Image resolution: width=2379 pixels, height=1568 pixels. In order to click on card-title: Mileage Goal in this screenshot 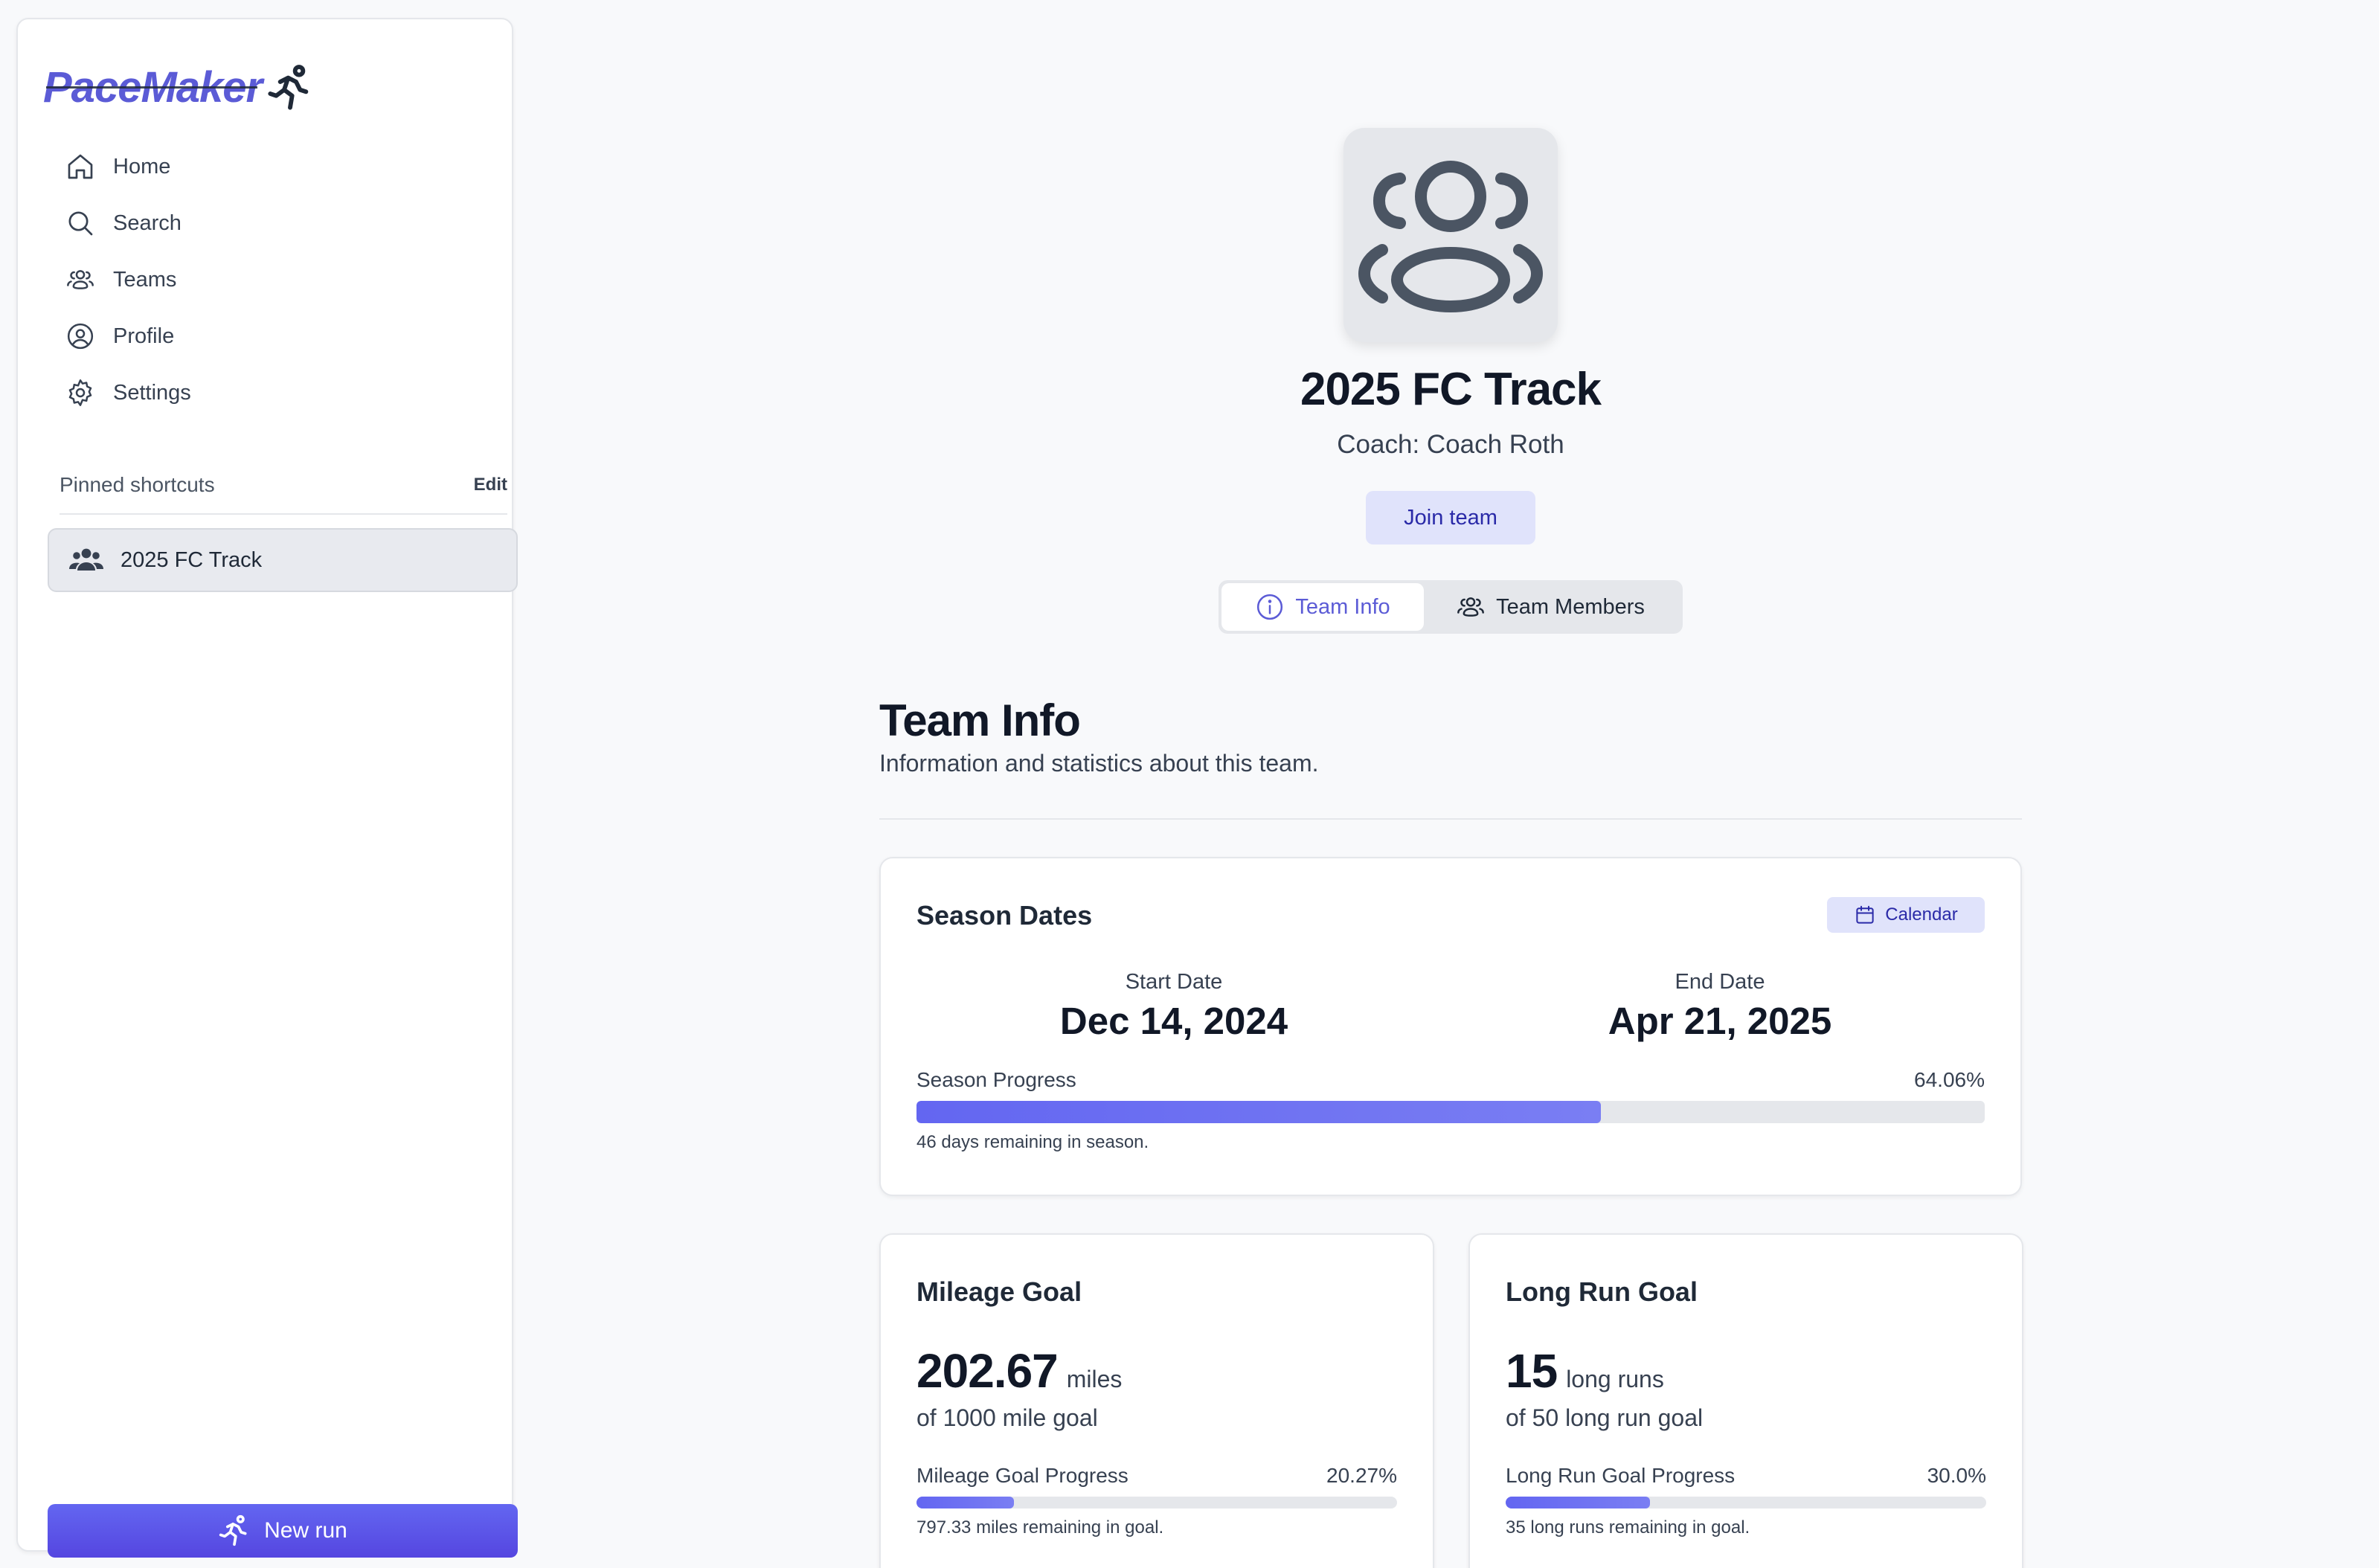, I will do `click(999, 1291)`.